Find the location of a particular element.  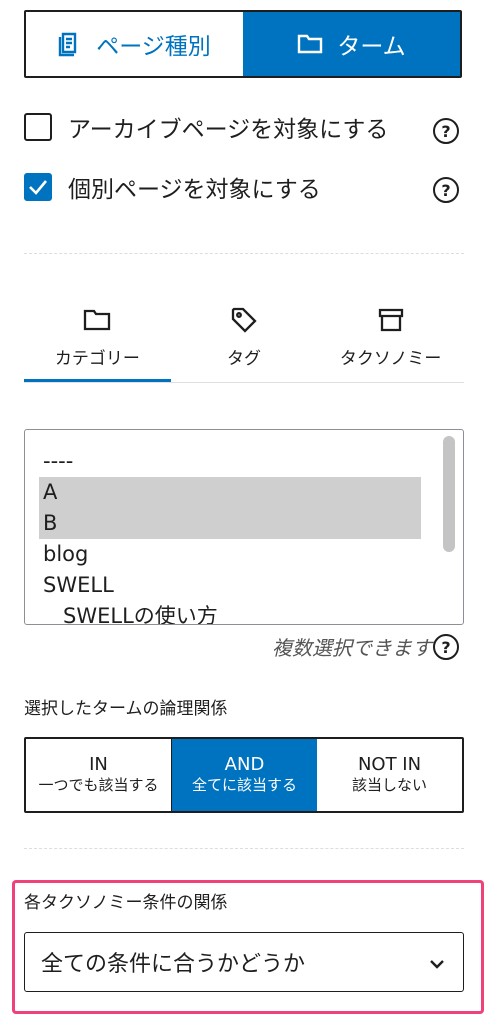

list-item: A is located at coordinates (230, 492).